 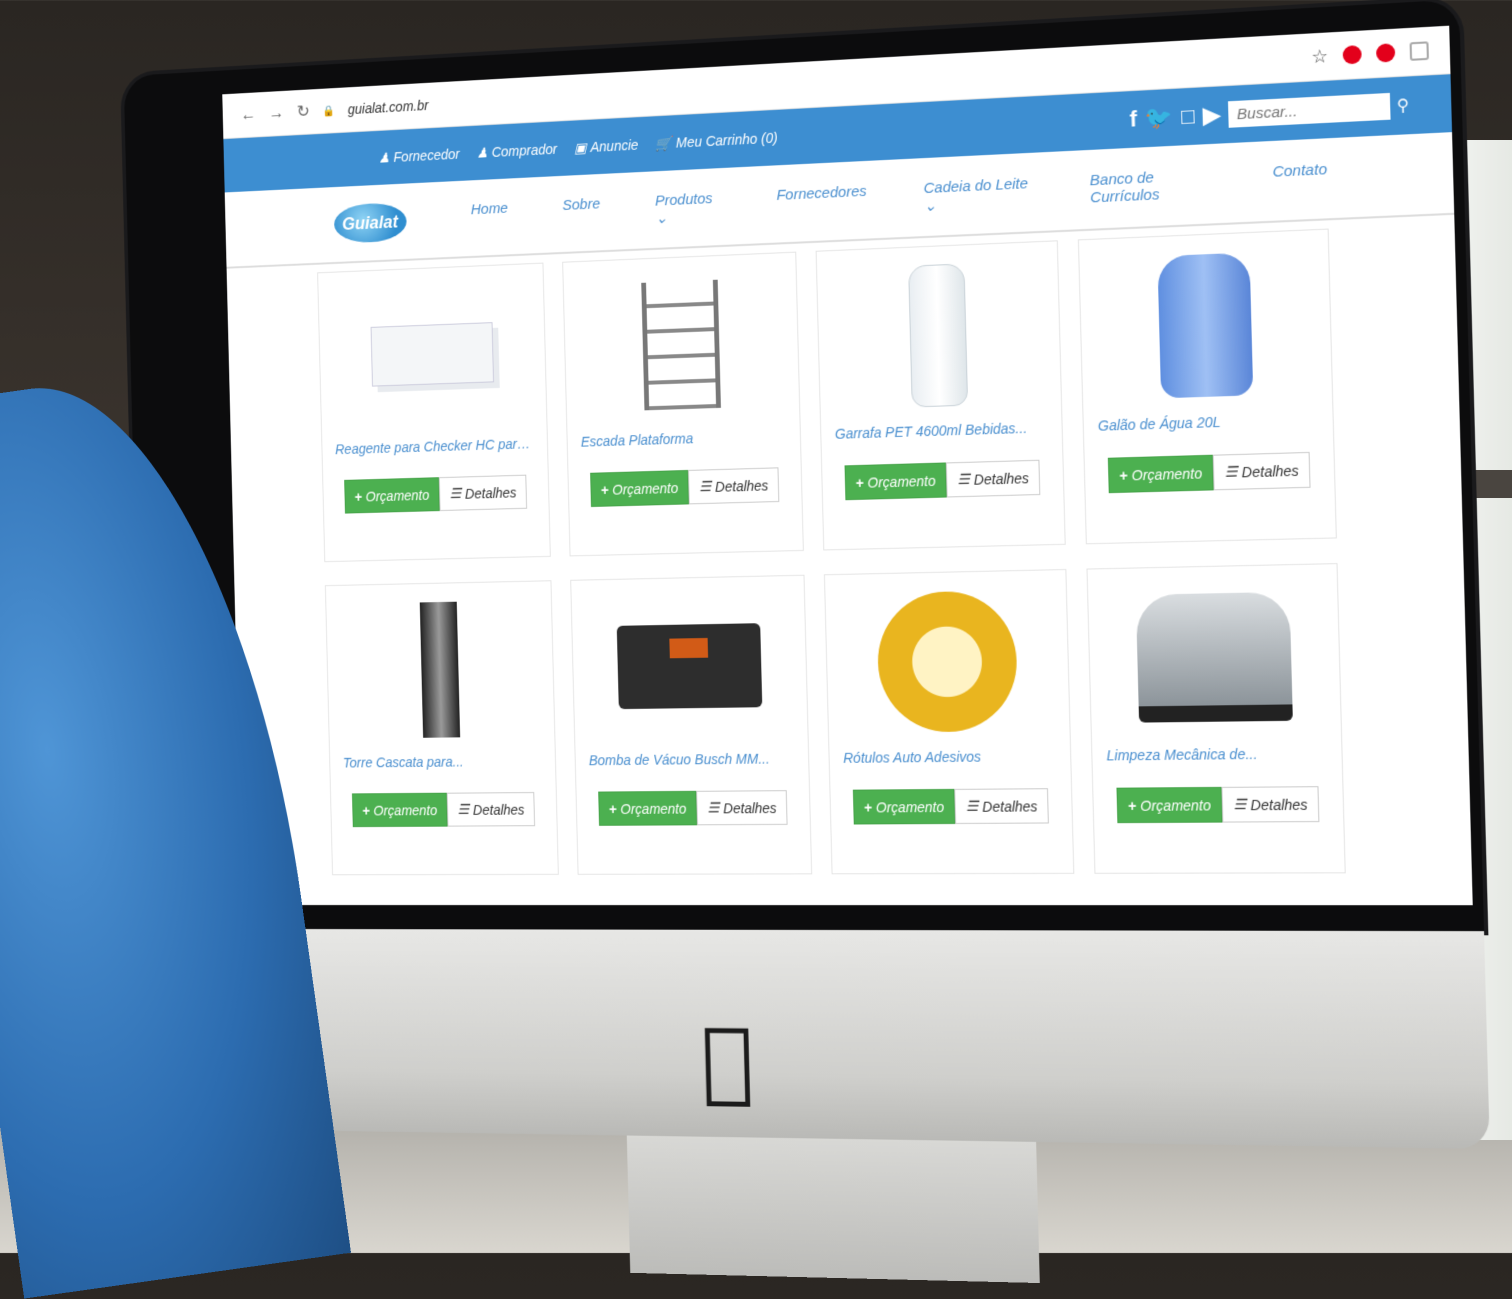 I want to click on youtube-icon: ▶, so click(x=1212, y=115).